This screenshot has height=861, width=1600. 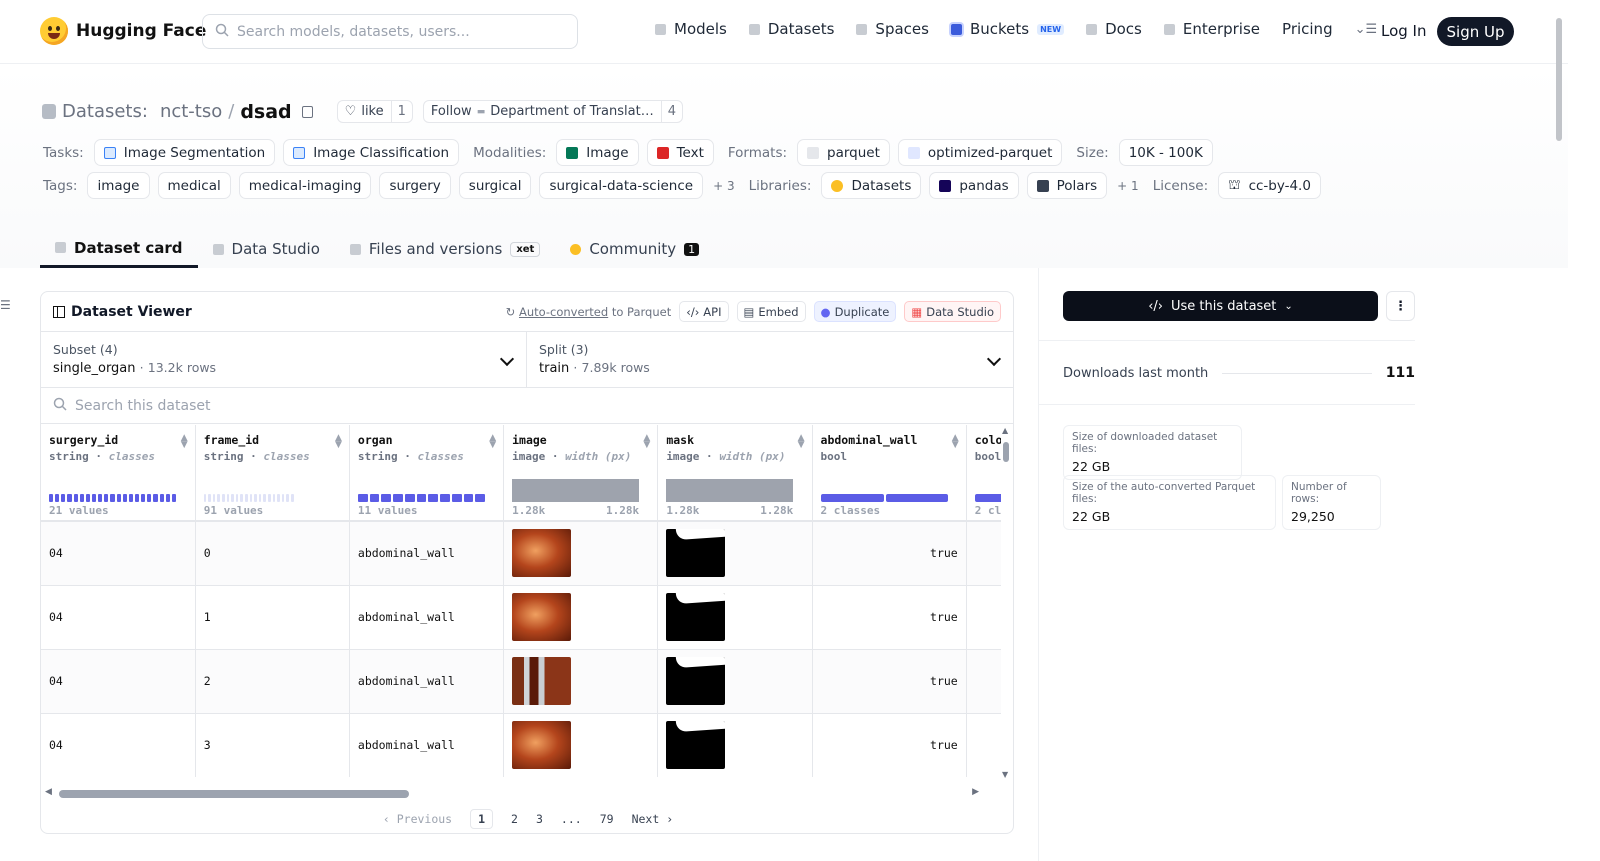 What do you see at coordinates (482, 819) in the screenshot?
I see `page-button: 1` at bounding box center [482, 819].